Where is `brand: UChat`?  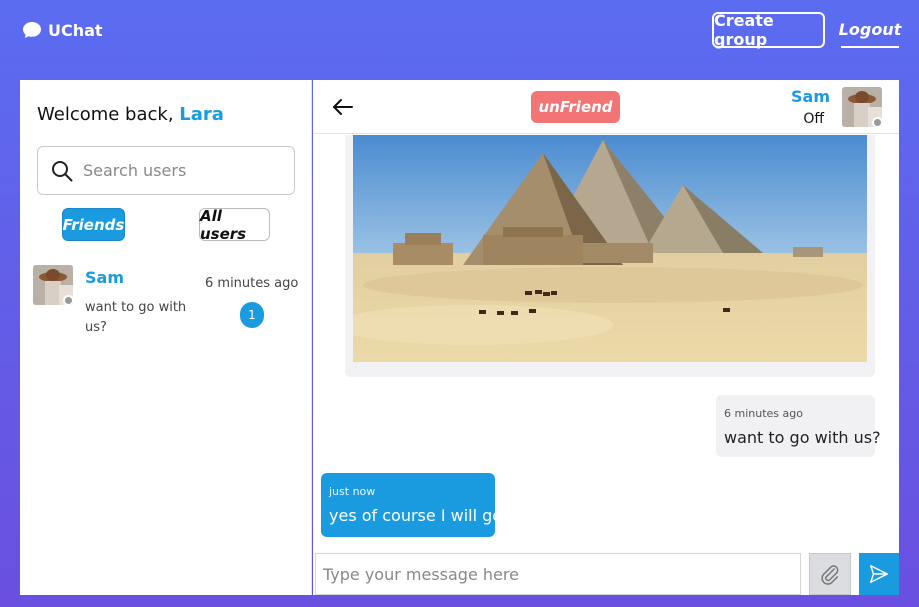
brand: UChat is located at coordinates (62, 30).